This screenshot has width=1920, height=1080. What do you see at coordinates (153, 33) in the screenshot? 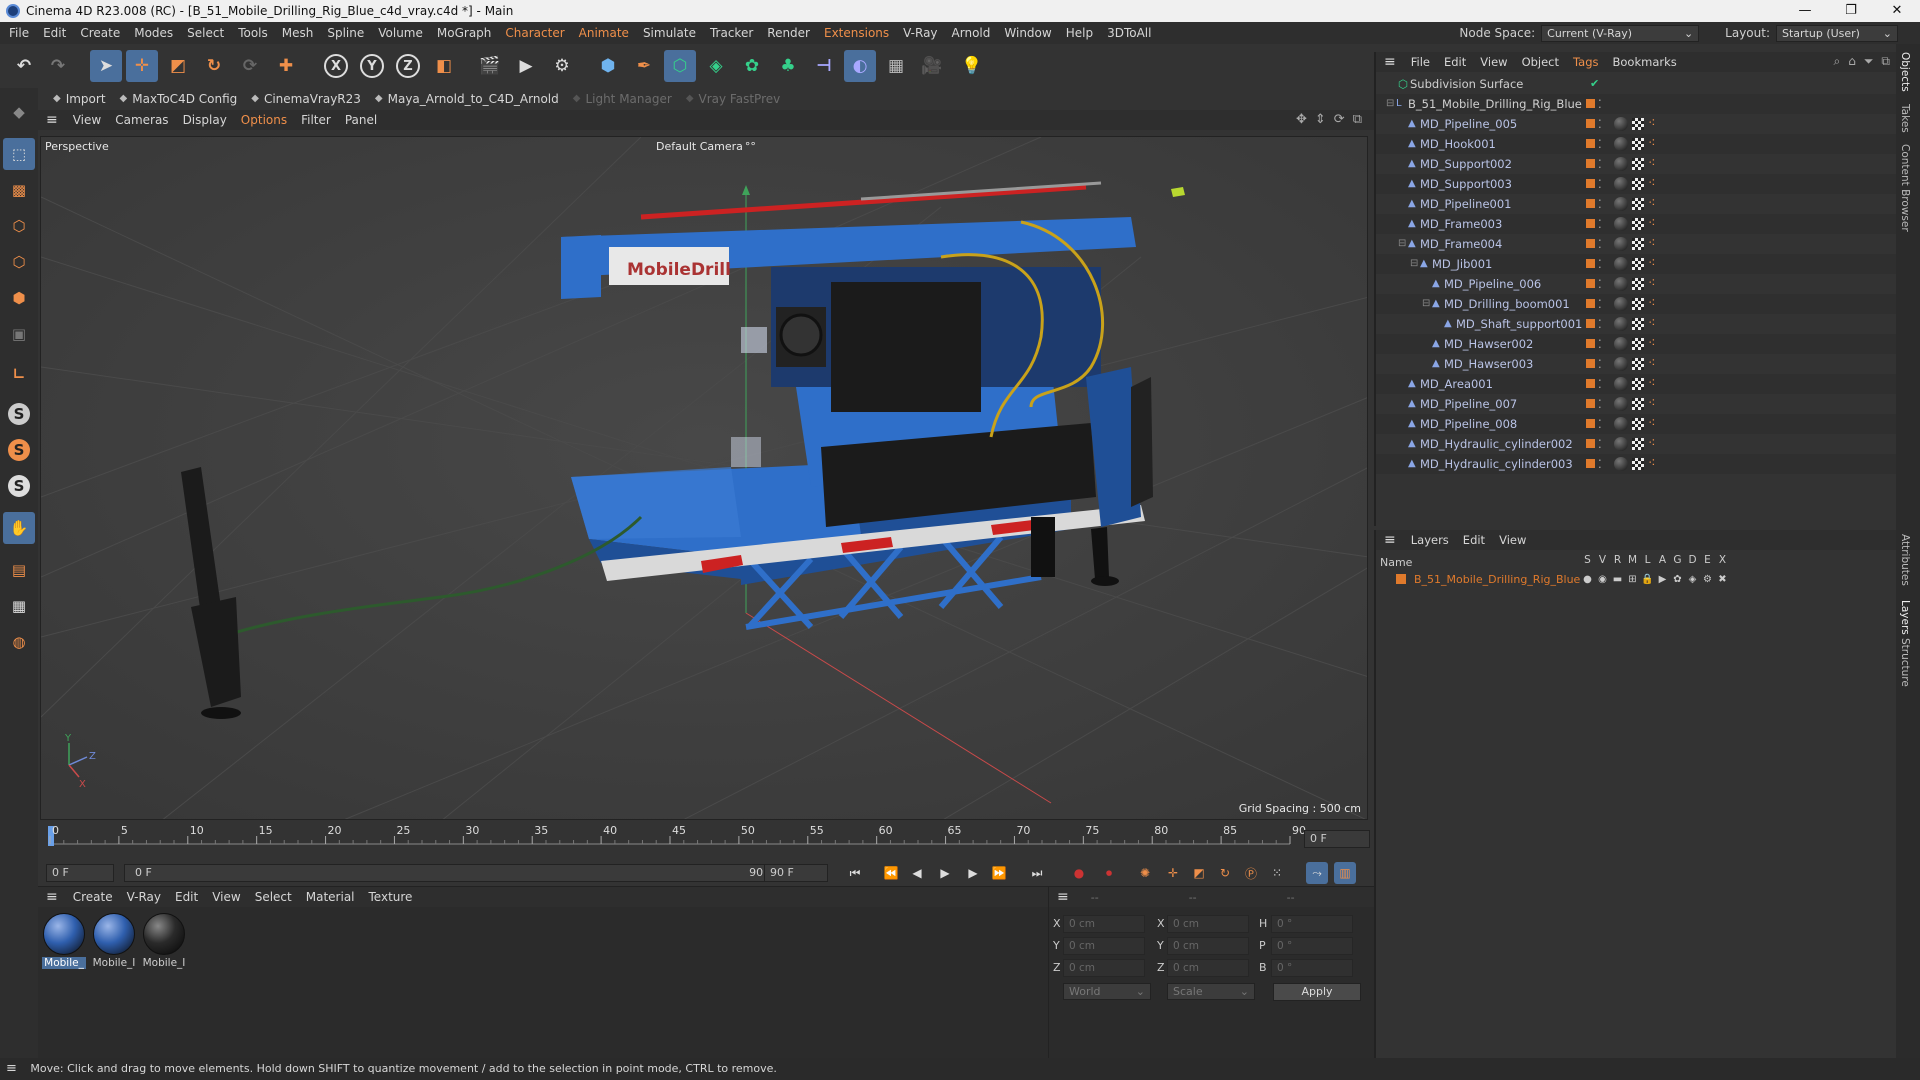
I see `menu-modes: Modes` at bounding box center [153, 33].